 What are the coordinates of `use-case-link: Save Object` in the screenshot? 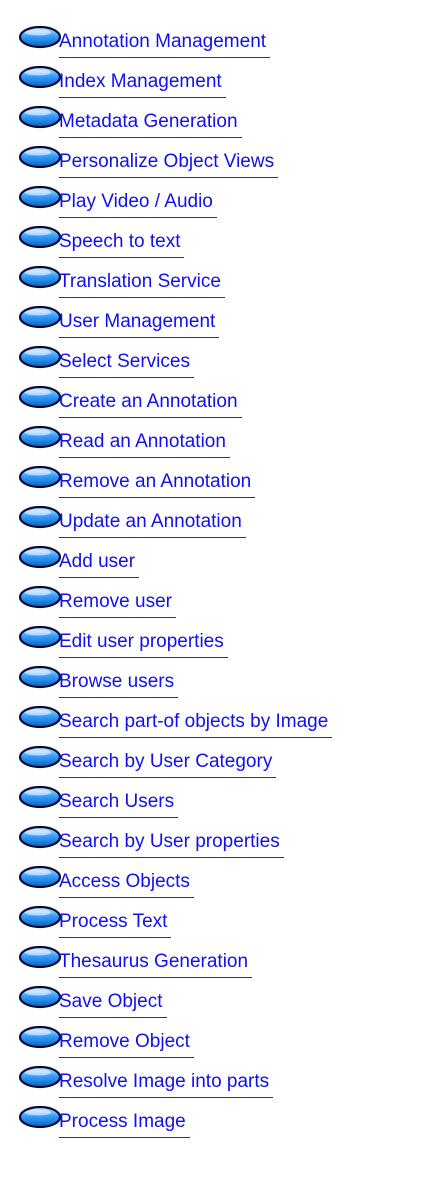 It's located at (113, 1004).